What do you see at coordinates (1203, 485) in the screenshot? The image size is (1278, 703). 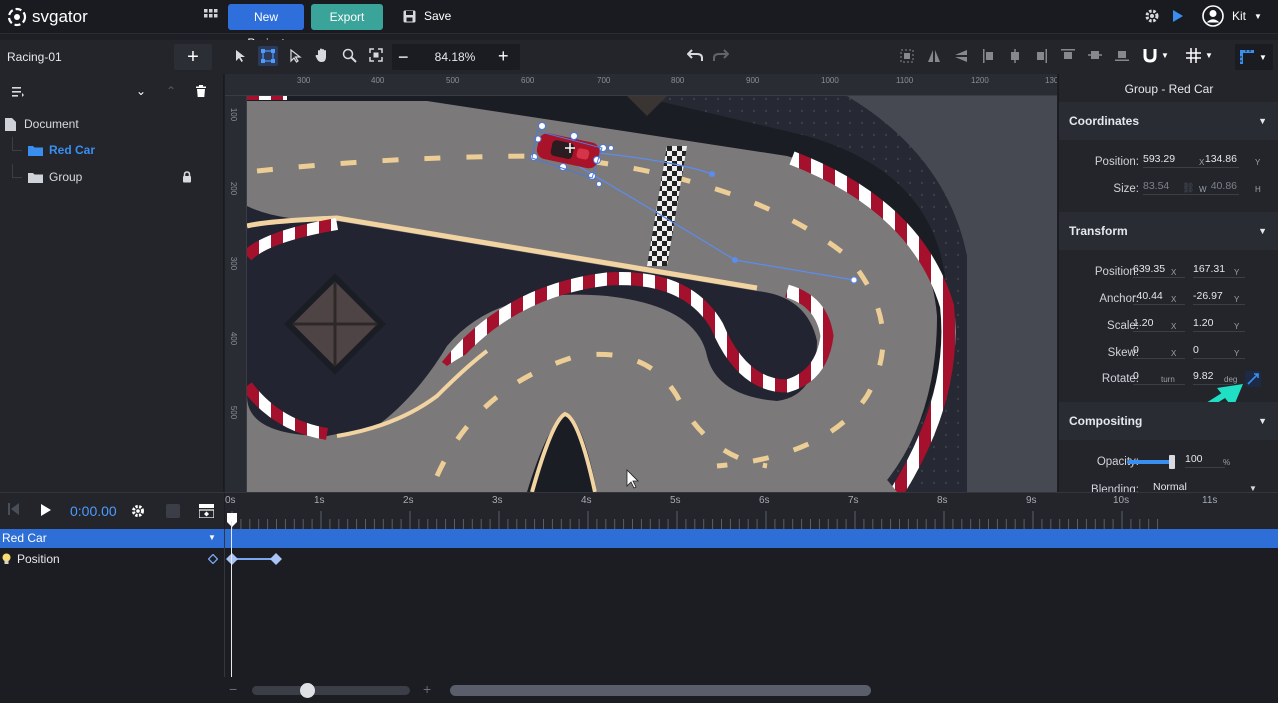 I see `blending-select: Normal` at bounding box center [1203, 485].